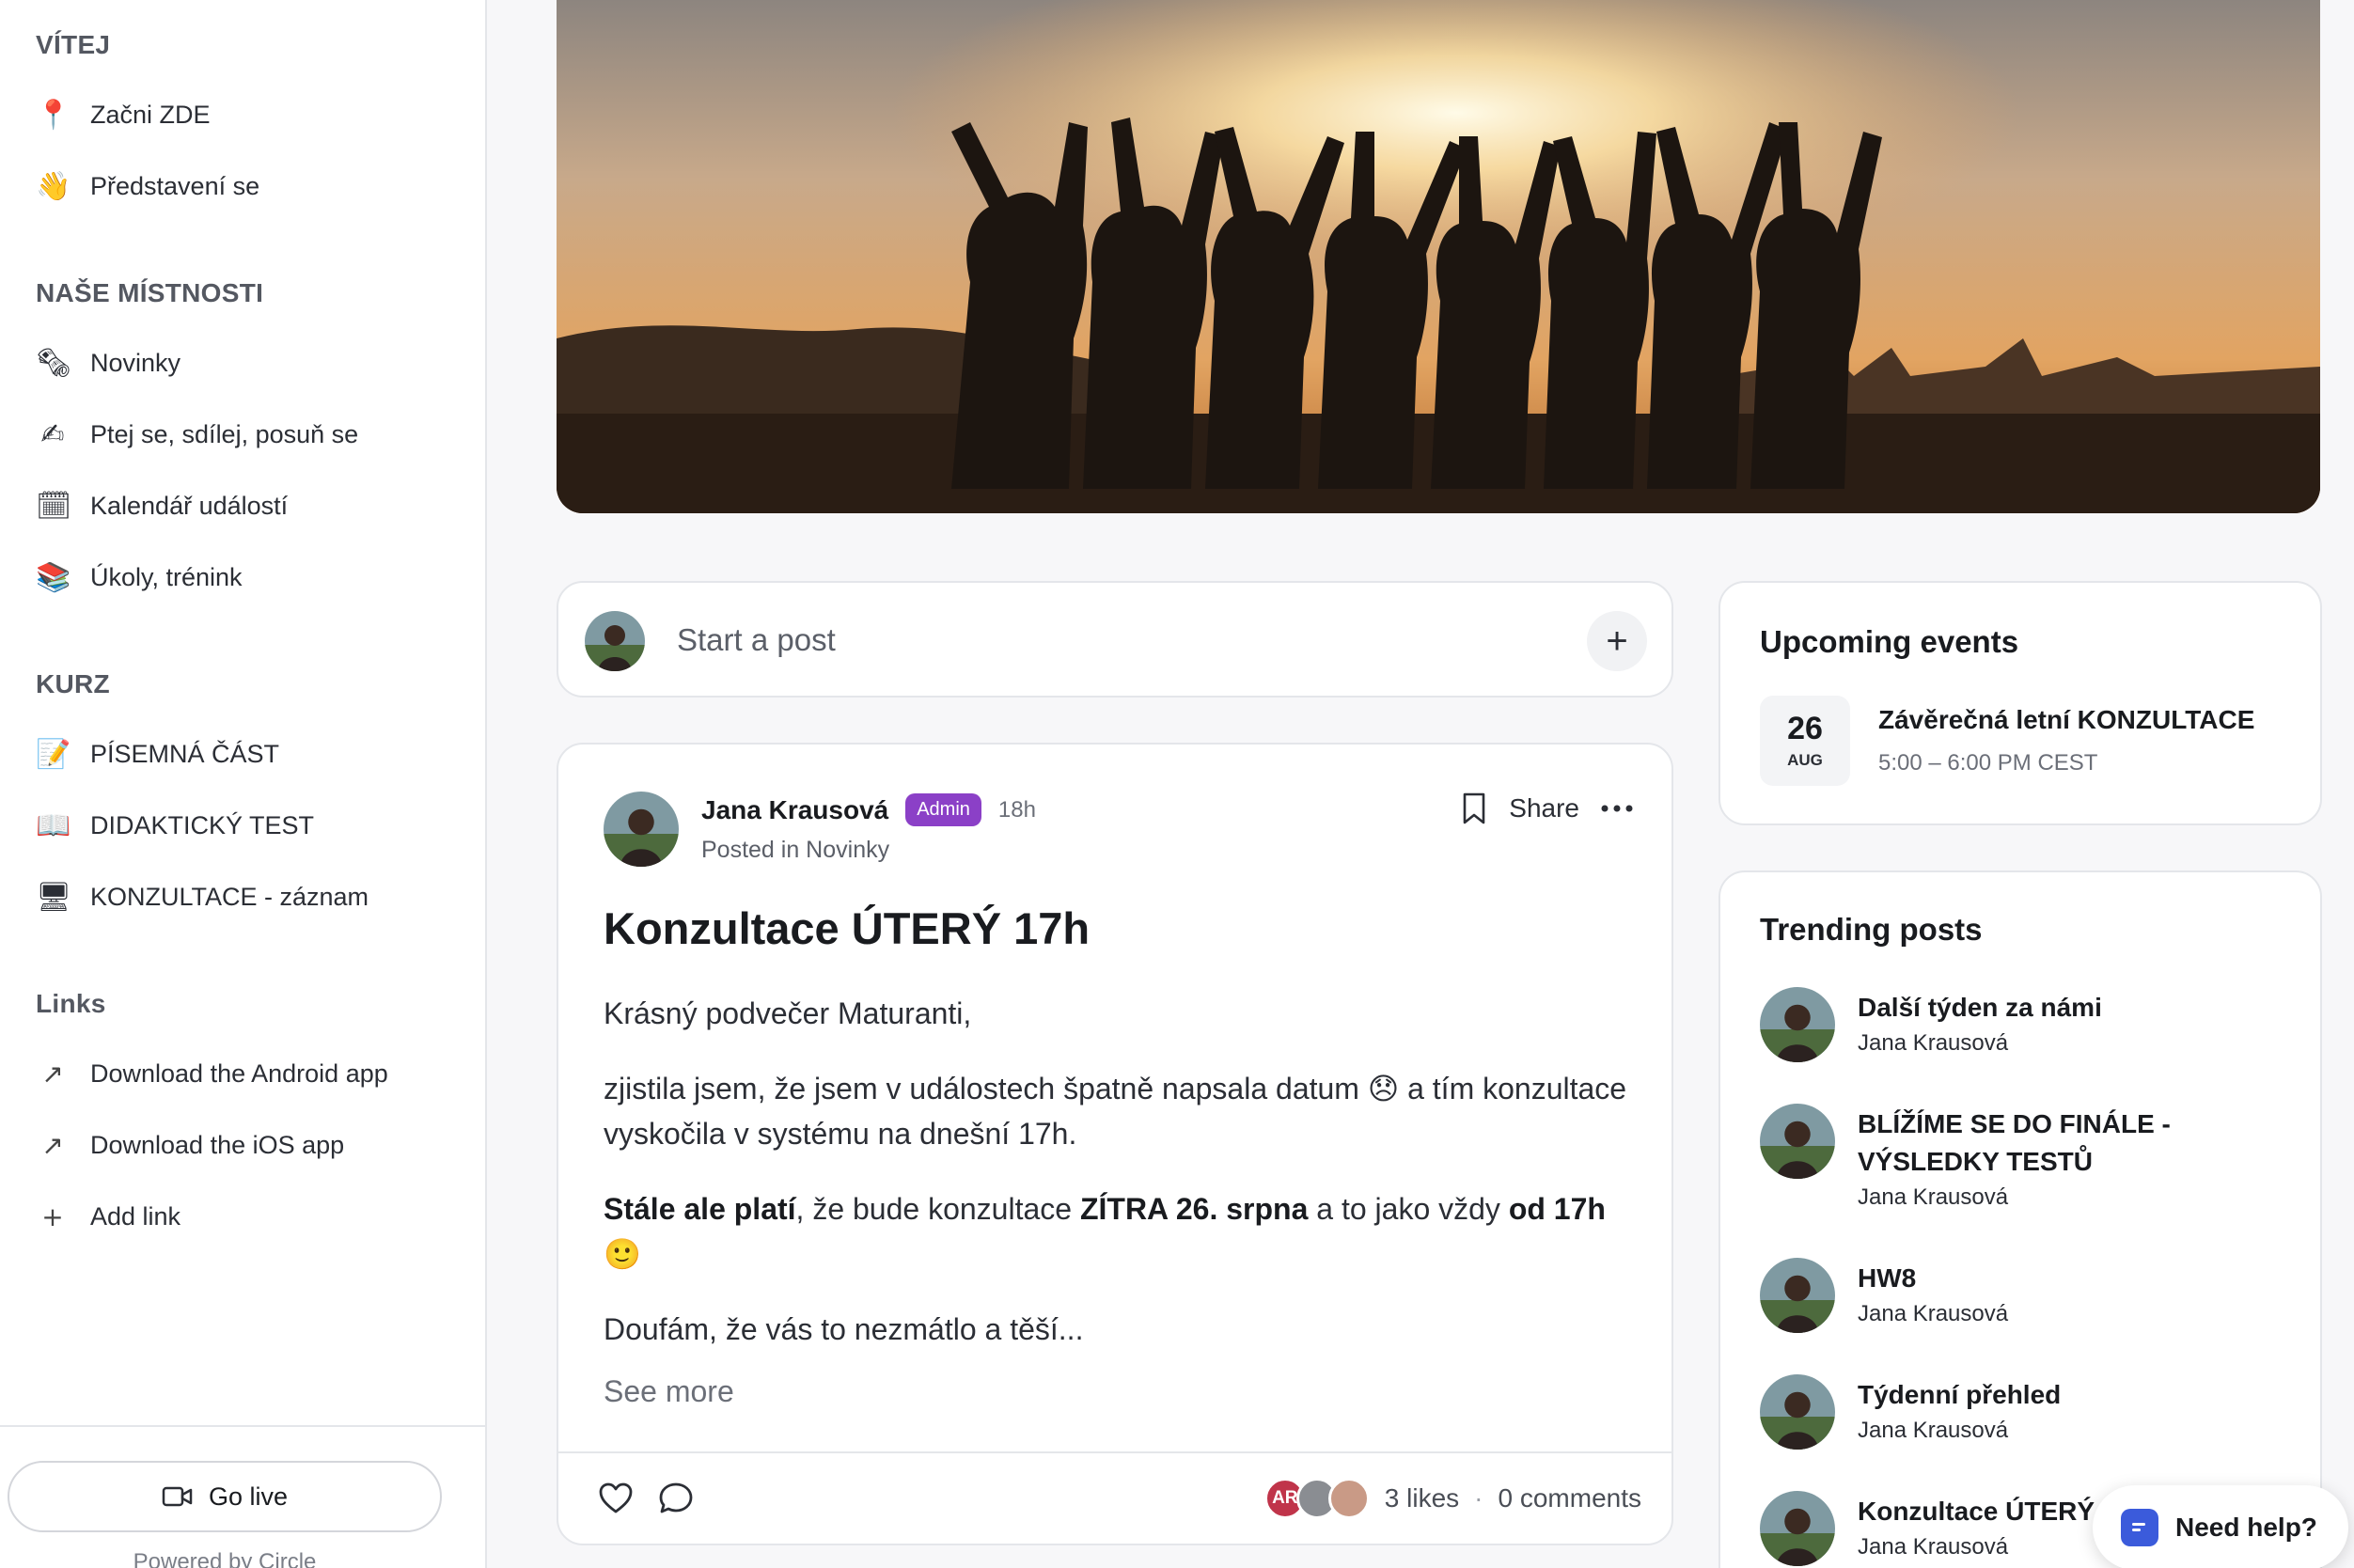 The height and width of the screenshot is (1568, 2354). Describe the element at coordinates (230, 896) in the screenshot. I see `sidebar-item-label: KONZULTACE - záznam` at that location.